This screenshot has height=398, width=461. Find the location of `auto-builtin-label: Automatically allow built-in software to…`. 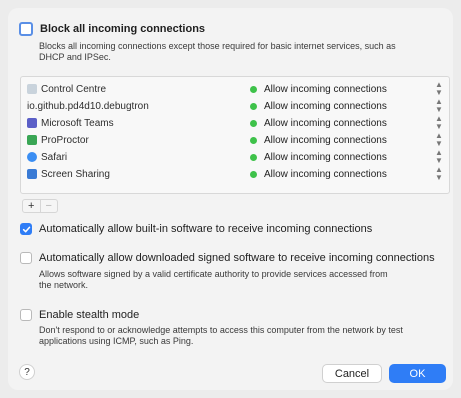

auto-builtin-label: Automatically allow built-in software to… is located at coordinates (206, 229).